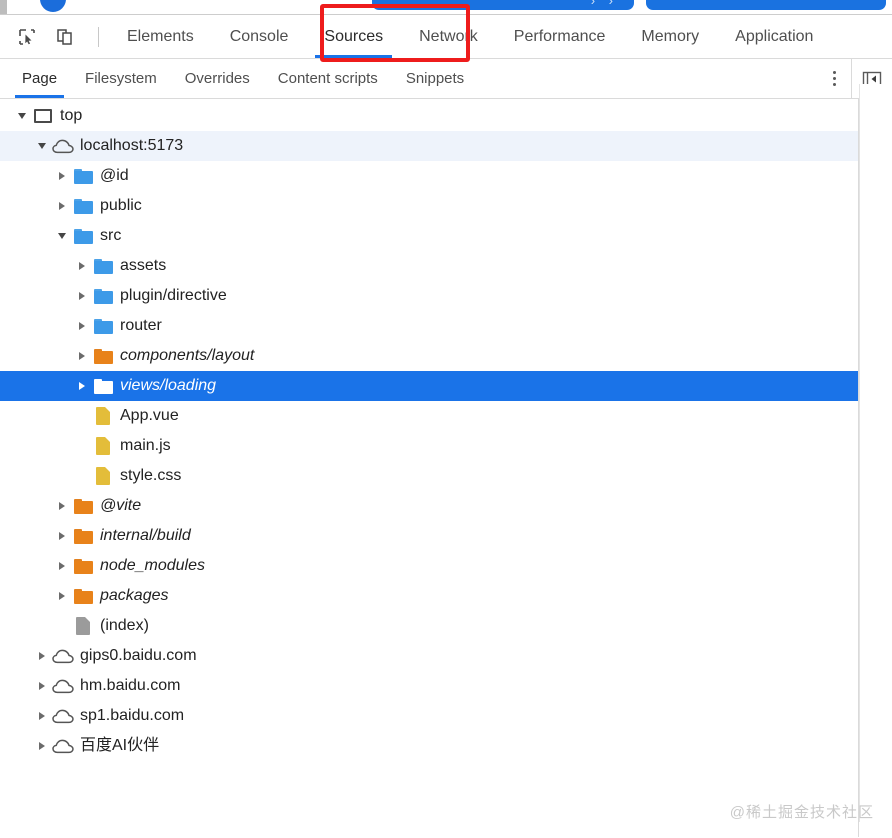  Describe the element at coordinates (766, 5) in the screenshot. I see `page-secondary-button` at that location.